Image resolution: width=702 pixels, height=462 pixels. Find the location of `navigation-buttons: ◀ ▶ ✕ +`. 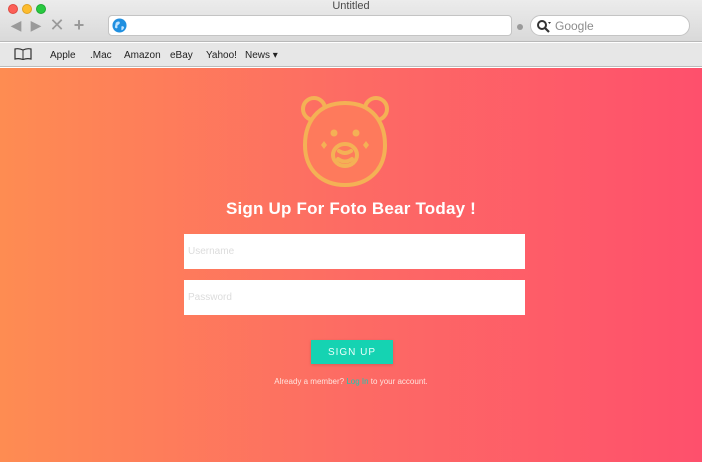

navigation-buttons: ◀ ▶ ✕ + is located at coordinates (48, 25).